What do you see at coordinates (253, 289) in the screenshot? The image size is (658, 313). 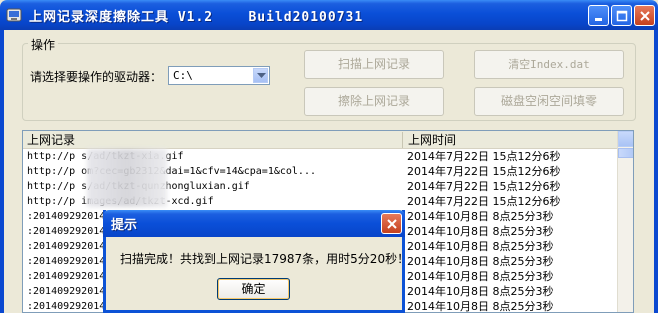 I see `dialog-ok-button: 确定` at bounding box center [253, 289].